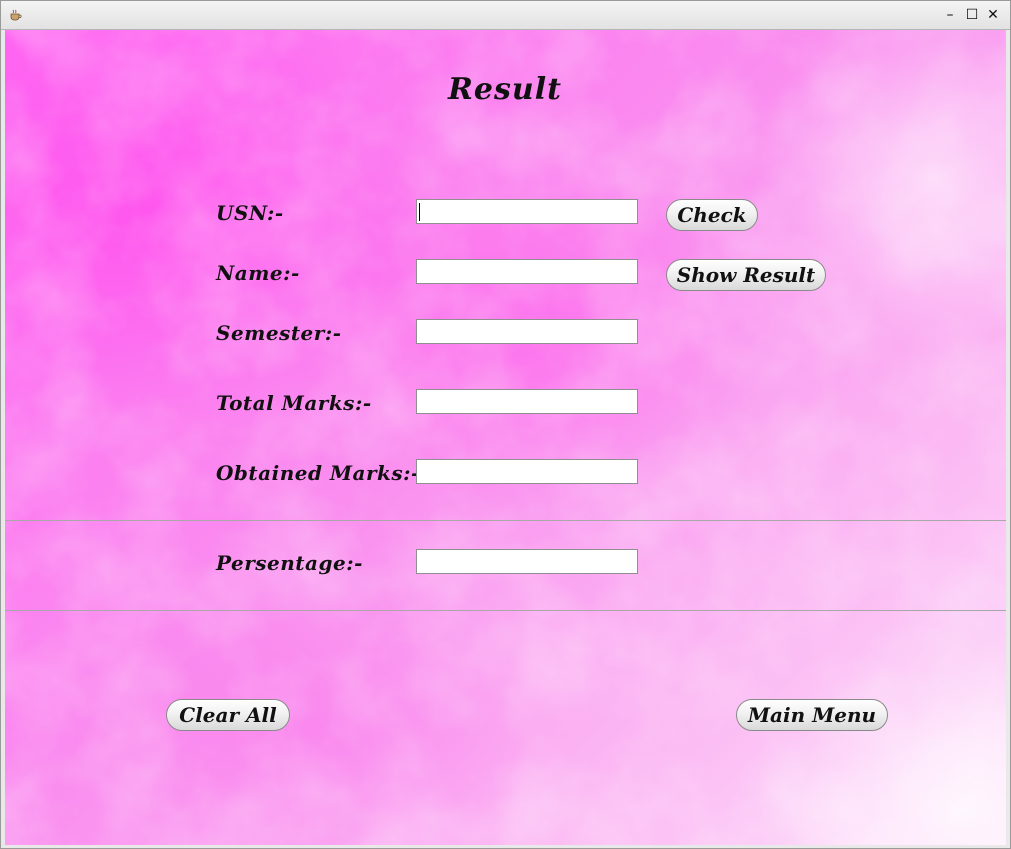  What do you see at coordinates (950, 15) in the screenshot?
I see `minimize-icon: –` at bounding box center [950, 15].